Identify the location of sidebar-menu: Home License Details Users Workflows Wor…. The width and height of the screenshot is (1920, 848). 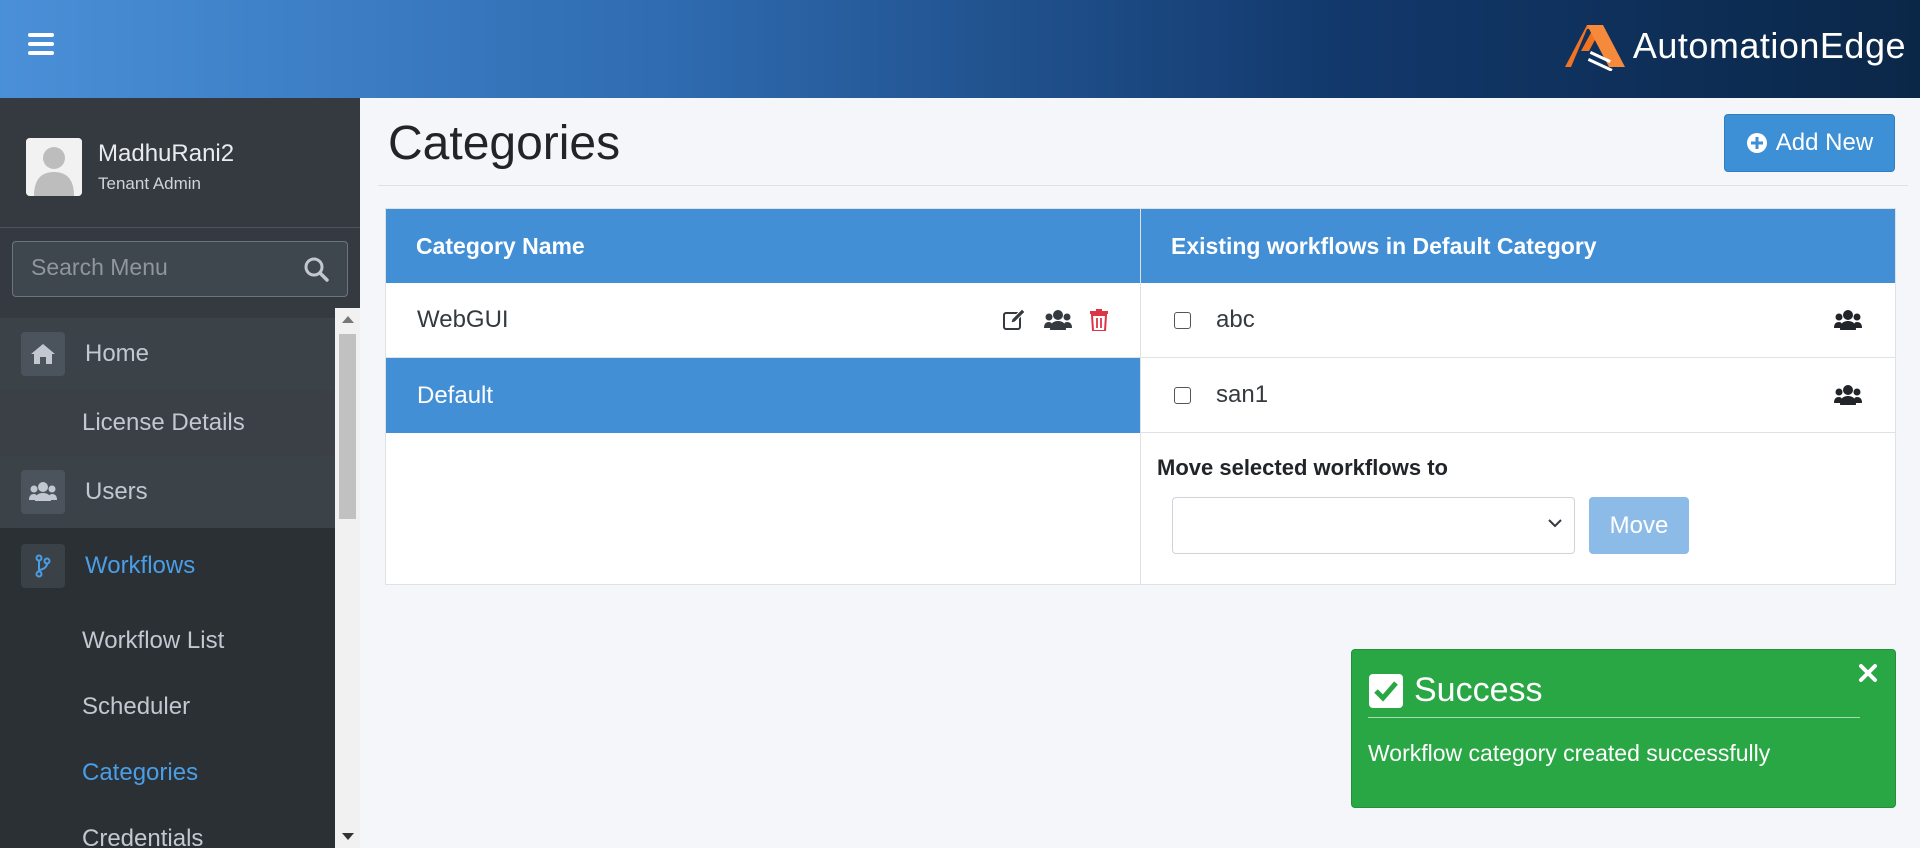
(167, 578).